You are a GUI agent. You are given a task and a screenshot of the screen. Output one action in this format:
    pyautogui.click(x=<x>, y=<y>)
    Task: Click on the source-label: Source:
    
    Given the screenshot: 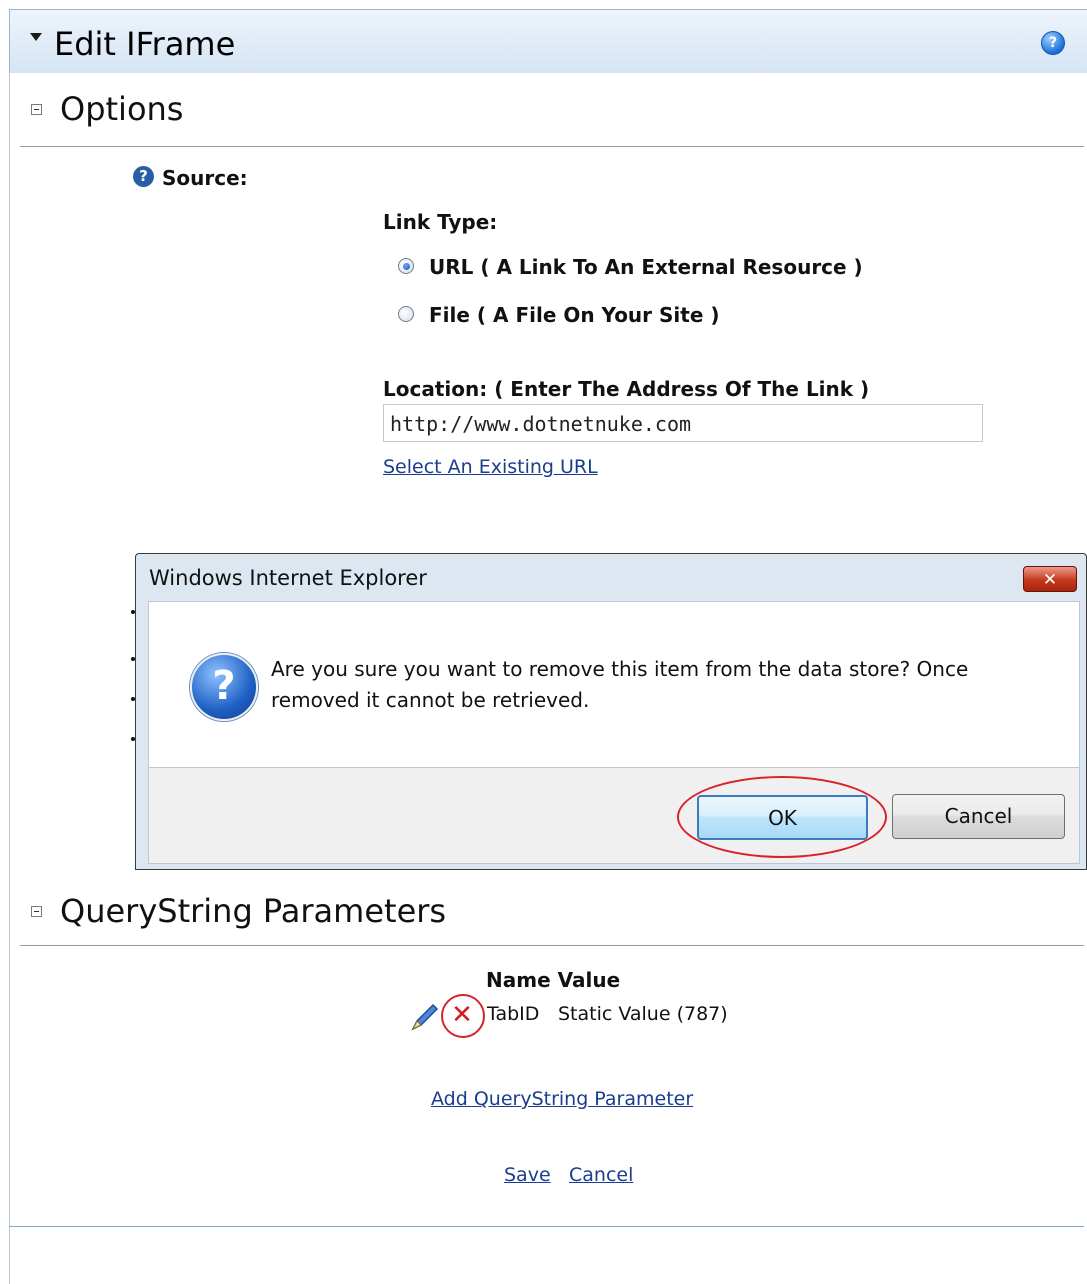 What is the action you would take?
    pyautogui.click(x=205, y=178)
    